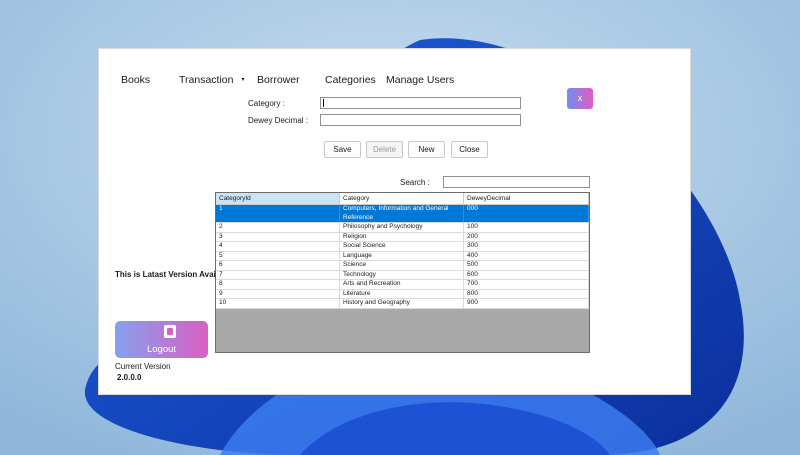 This screenshot has width=800, height=455. What do you see at coordinates (278, 120) in the screenshot?
I see `dewey-decimal-label: Dewey Decimal :` at bounding box center [278, 120].